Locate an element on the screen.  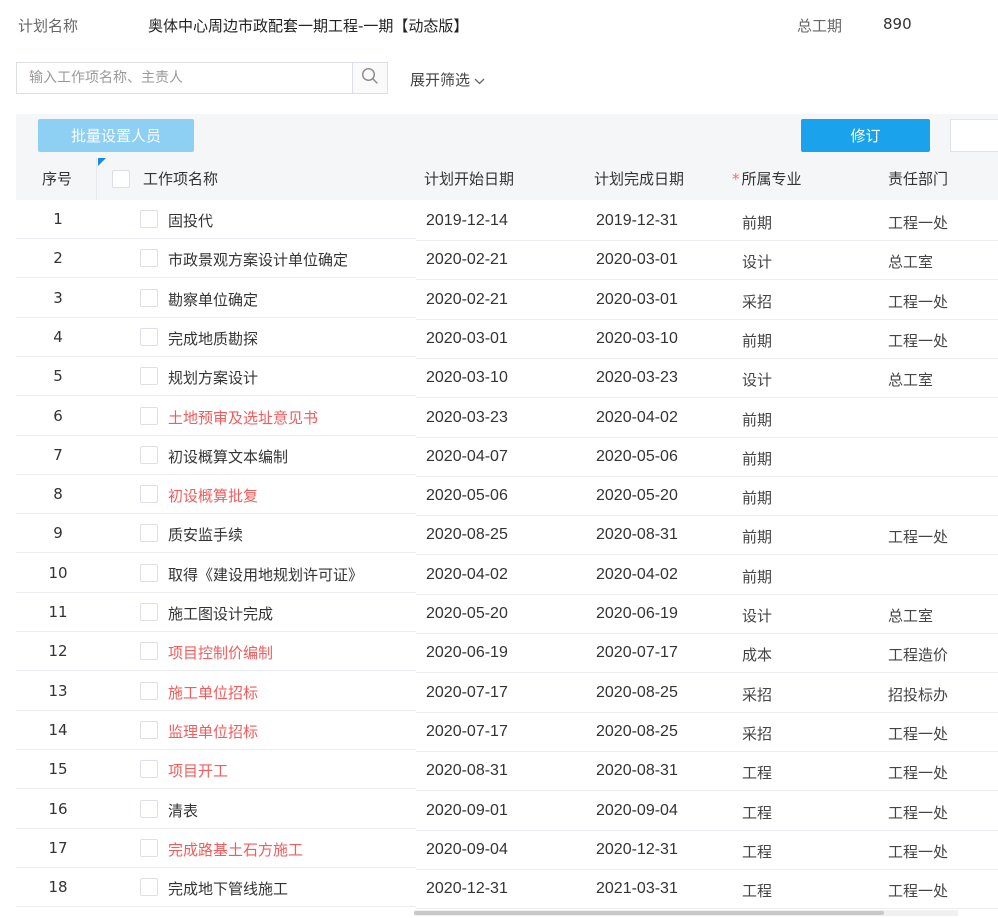
table-row: 14 监理单位招标 2020-07-17 2020-08-25 采招 工程一处 is located at coordinates (507, 731).